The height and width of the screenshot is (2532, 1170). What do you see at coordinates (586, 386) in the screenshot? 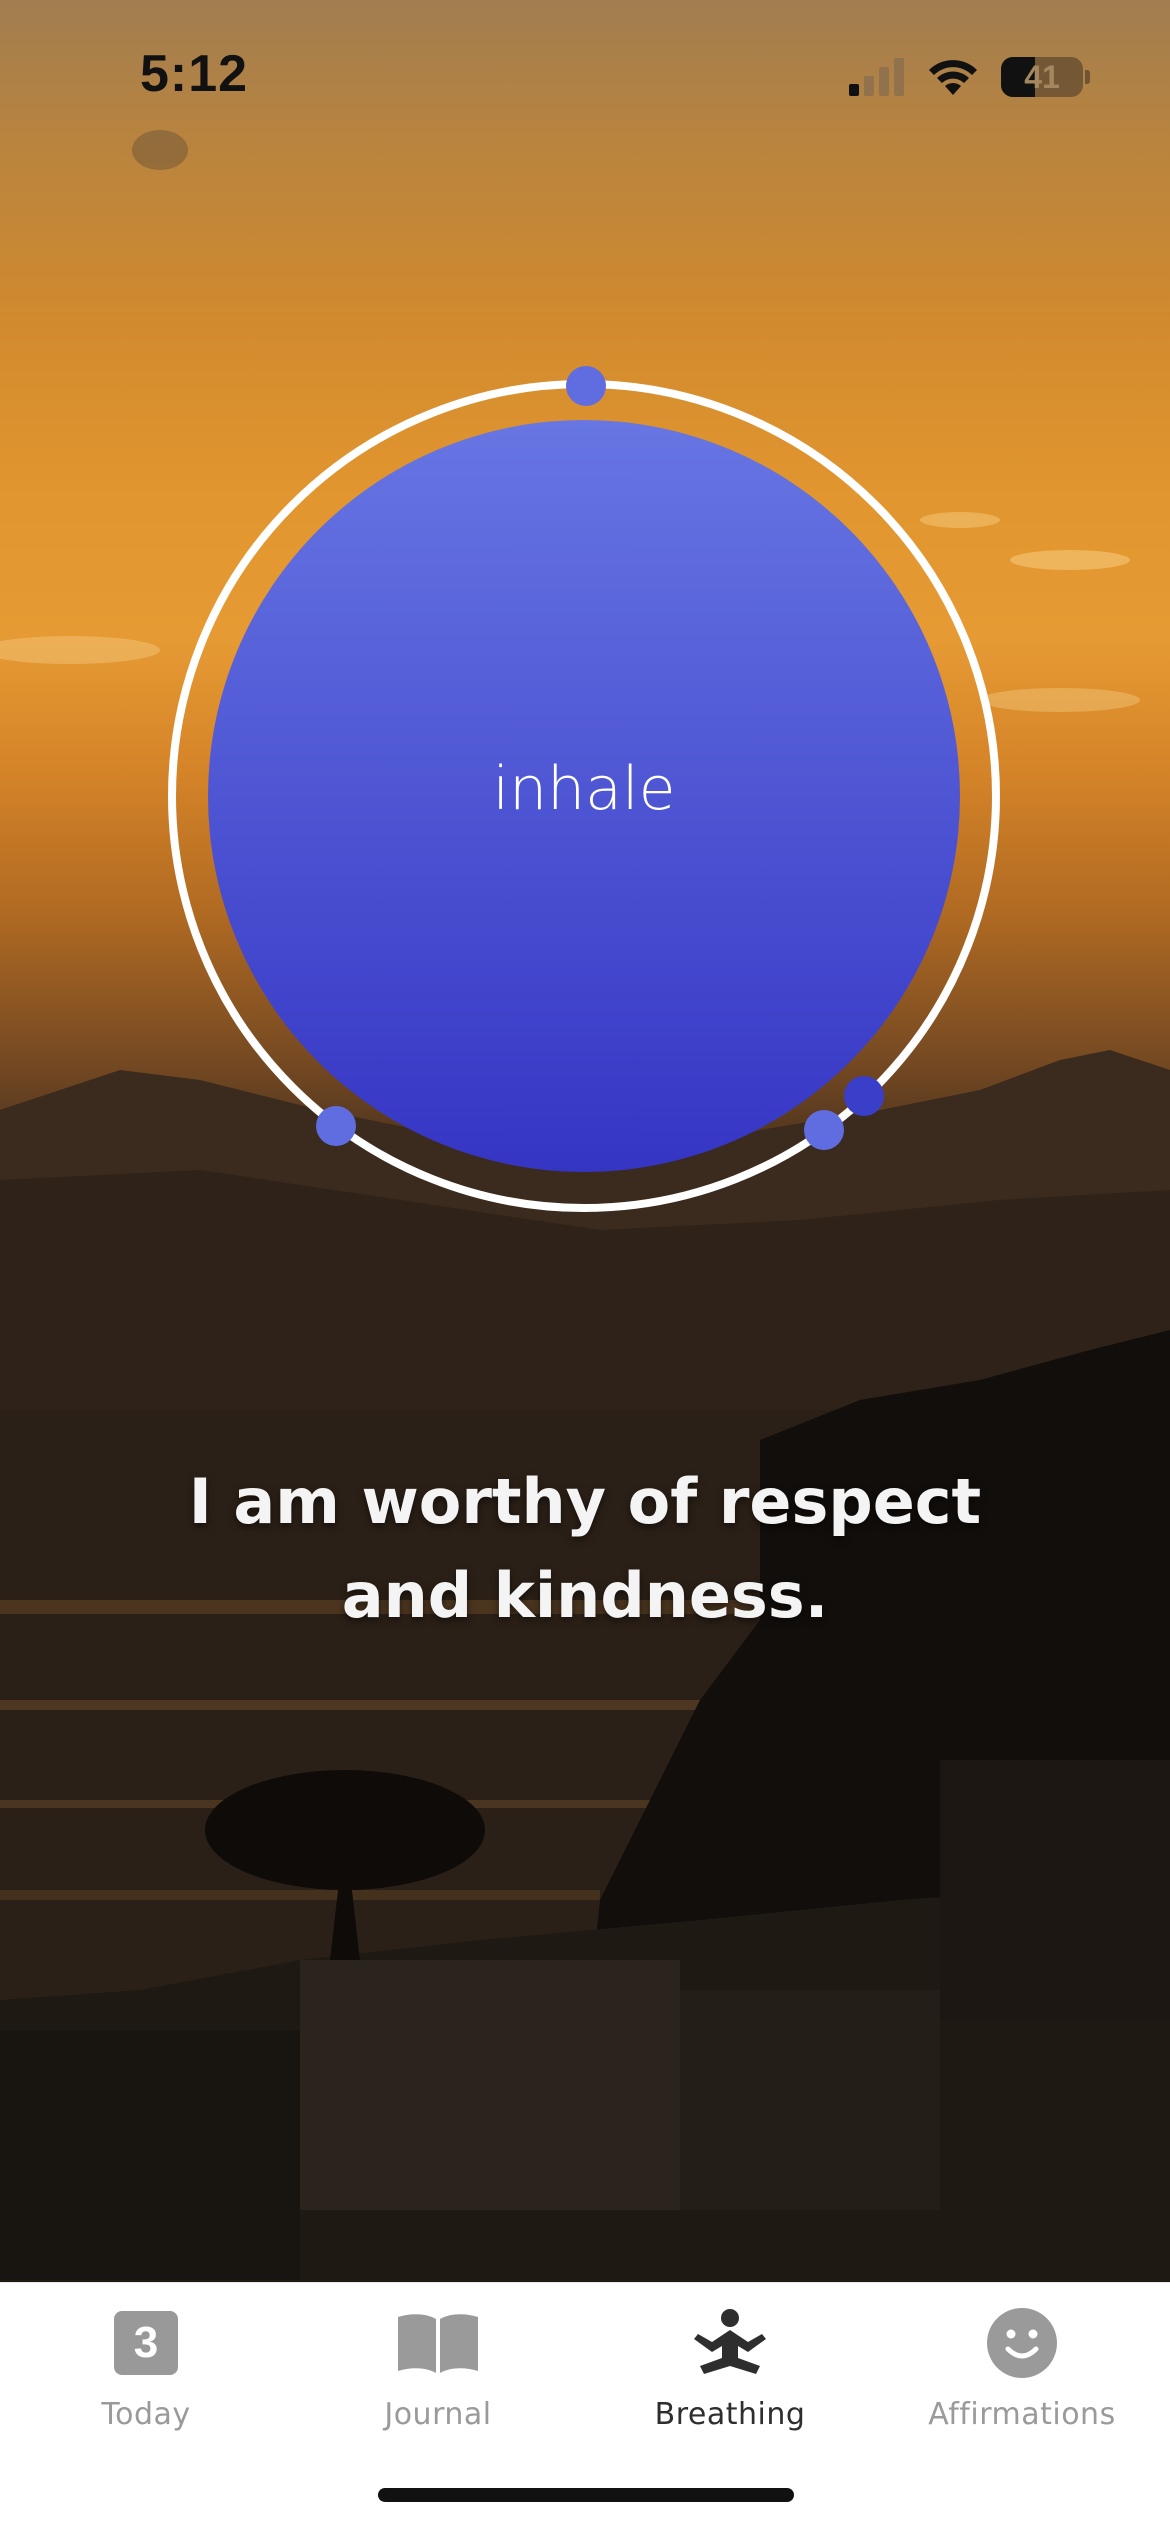
I see `ring-marker-top` at bounding box center [586, 386].